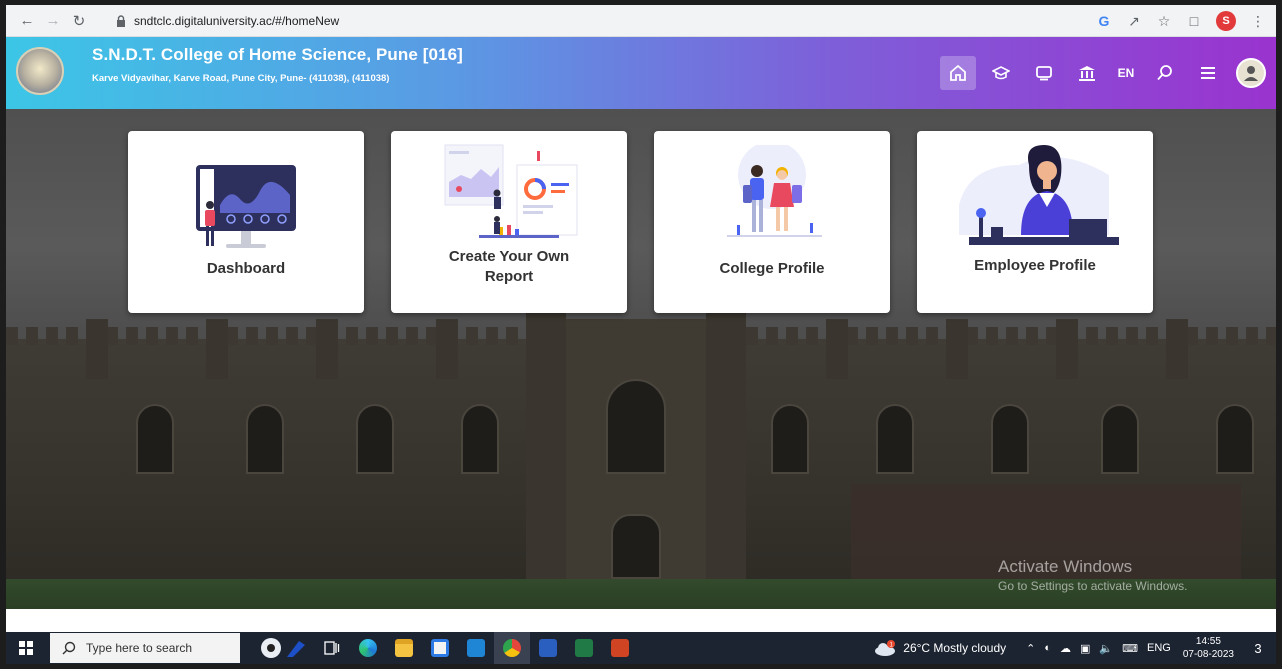  What do you see at coordinates (27, 21) in the screenshot?
I see `back-icon: ←` at bounding box center [27, 21].